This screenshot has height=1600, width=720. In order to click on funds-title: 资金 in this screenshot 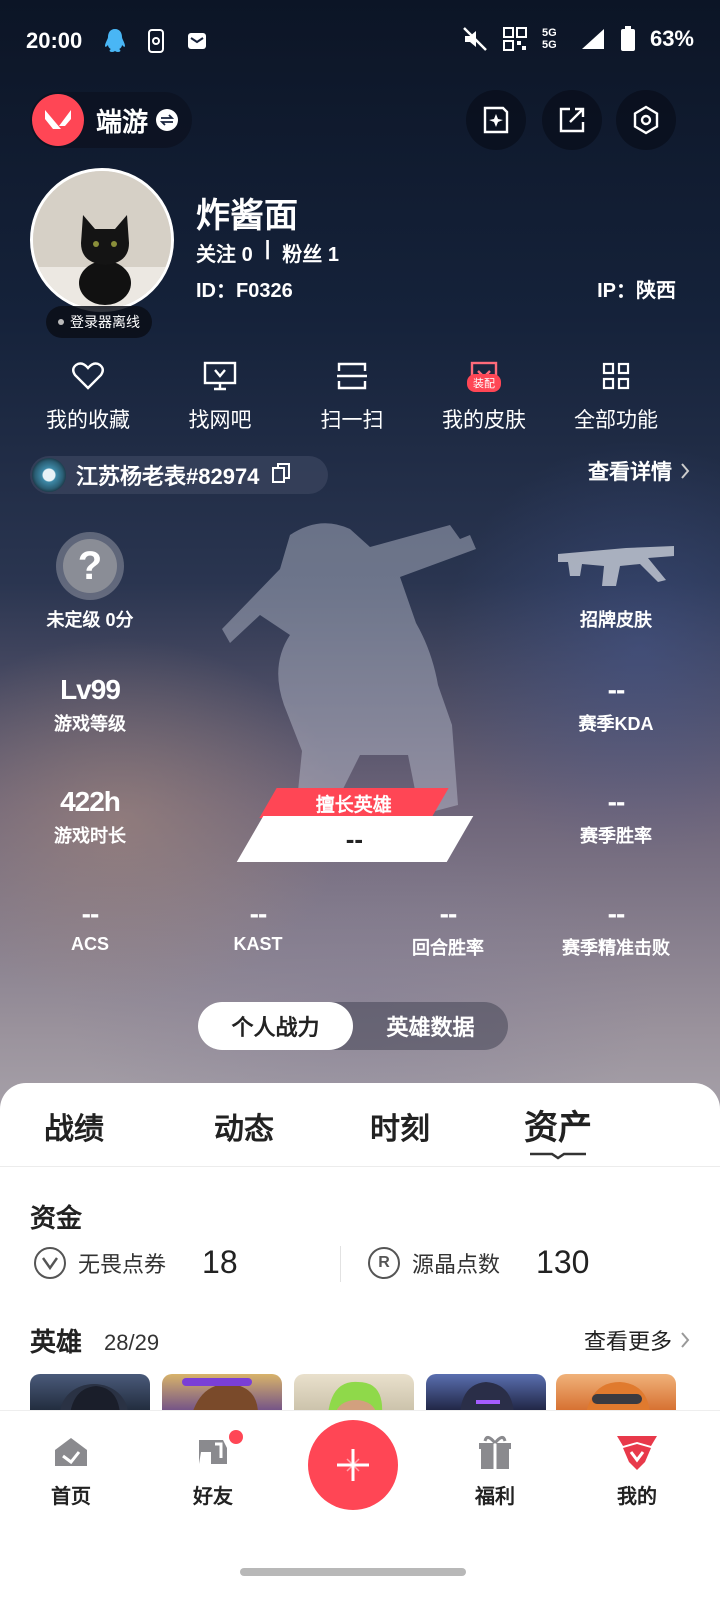, I will do `click(56, 1218)`.